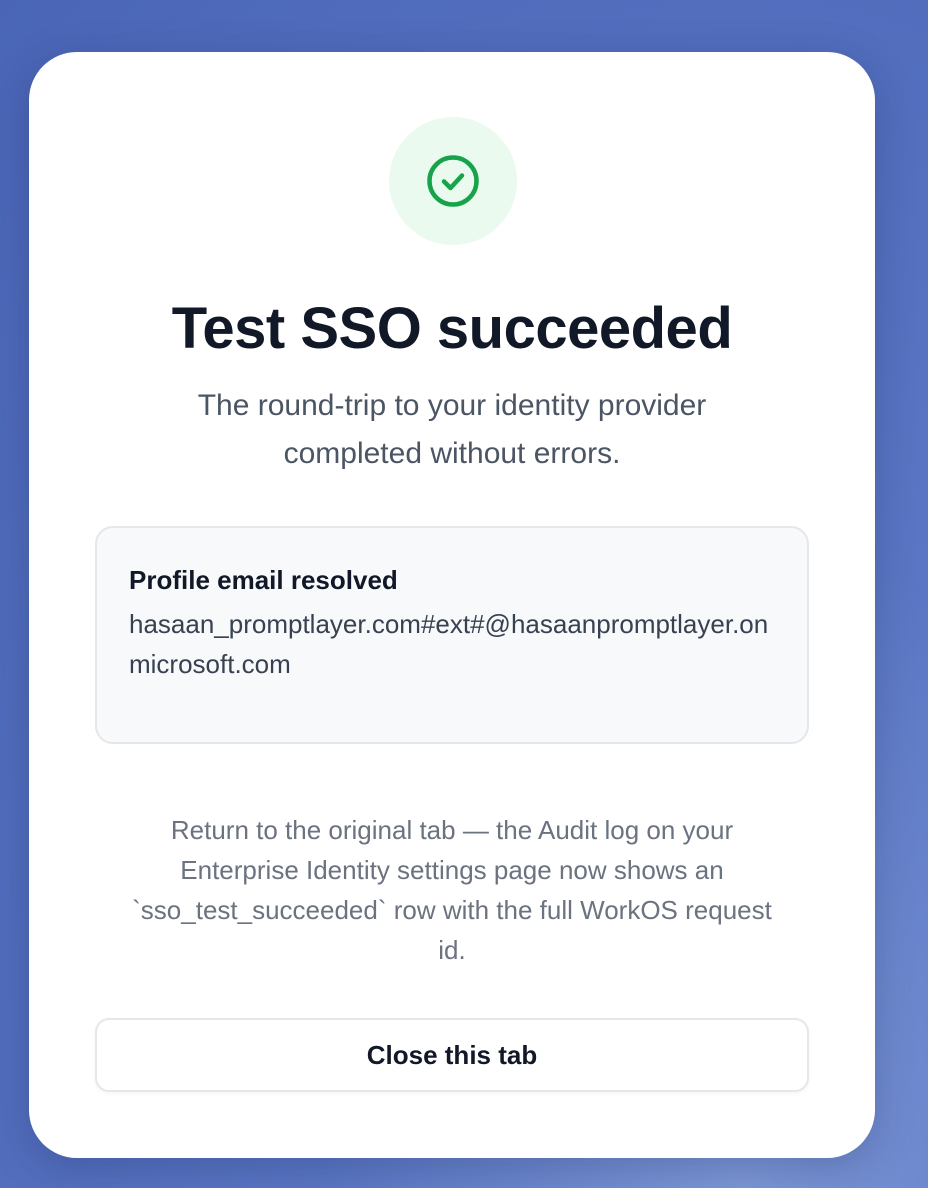 This screenshot has width=928, height=1188. I want to click on close-tab-button: Close this tab, so click(452, 1055).